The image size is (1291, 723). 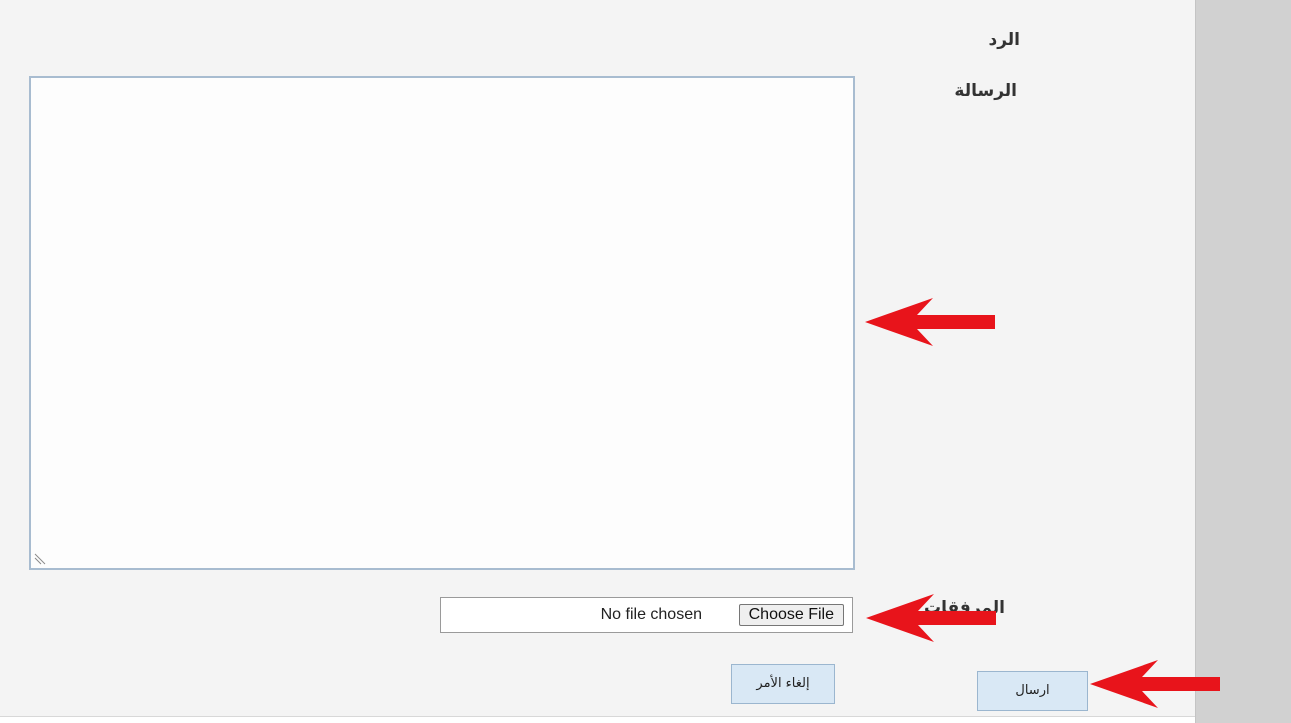 I want to click on message-label: الرسالة, so click(x=985, y=91).